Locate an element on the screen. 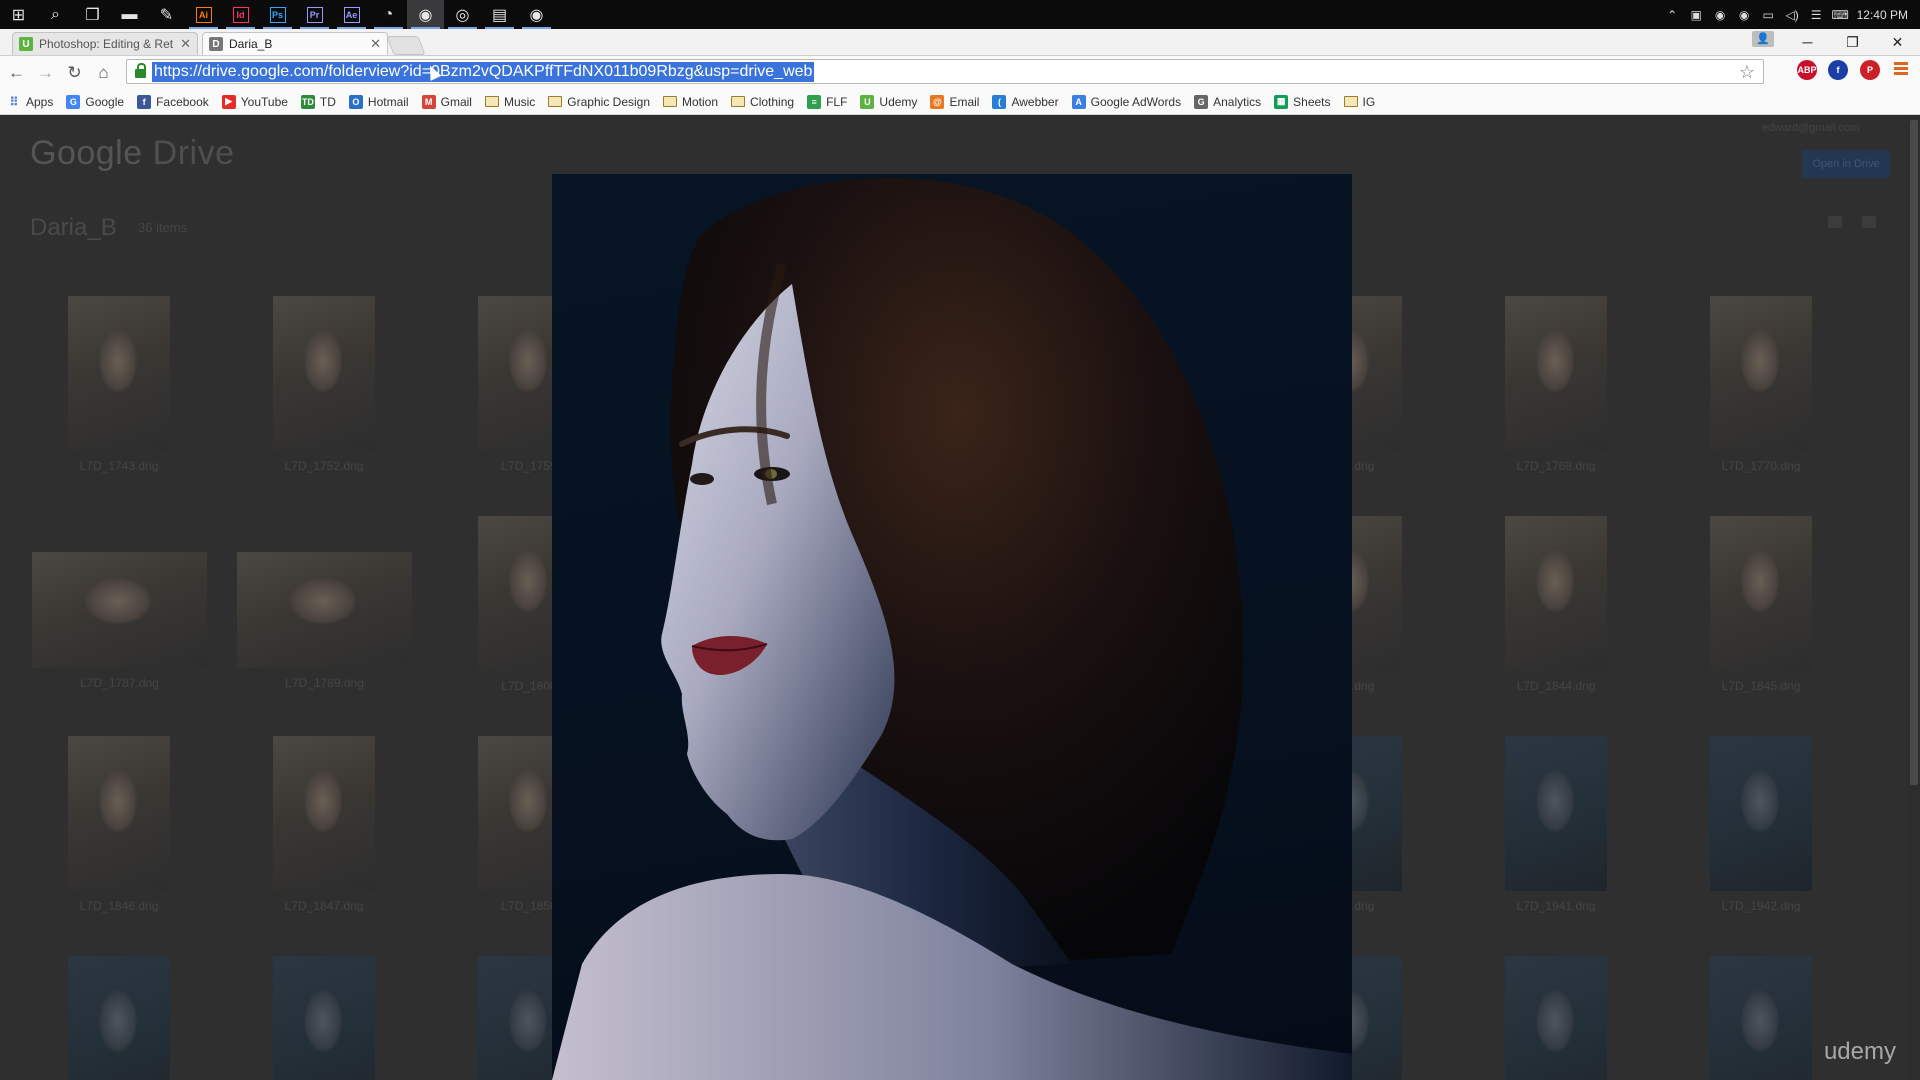  app-circle-icon: ◔ is located at coordinates (388, 14).